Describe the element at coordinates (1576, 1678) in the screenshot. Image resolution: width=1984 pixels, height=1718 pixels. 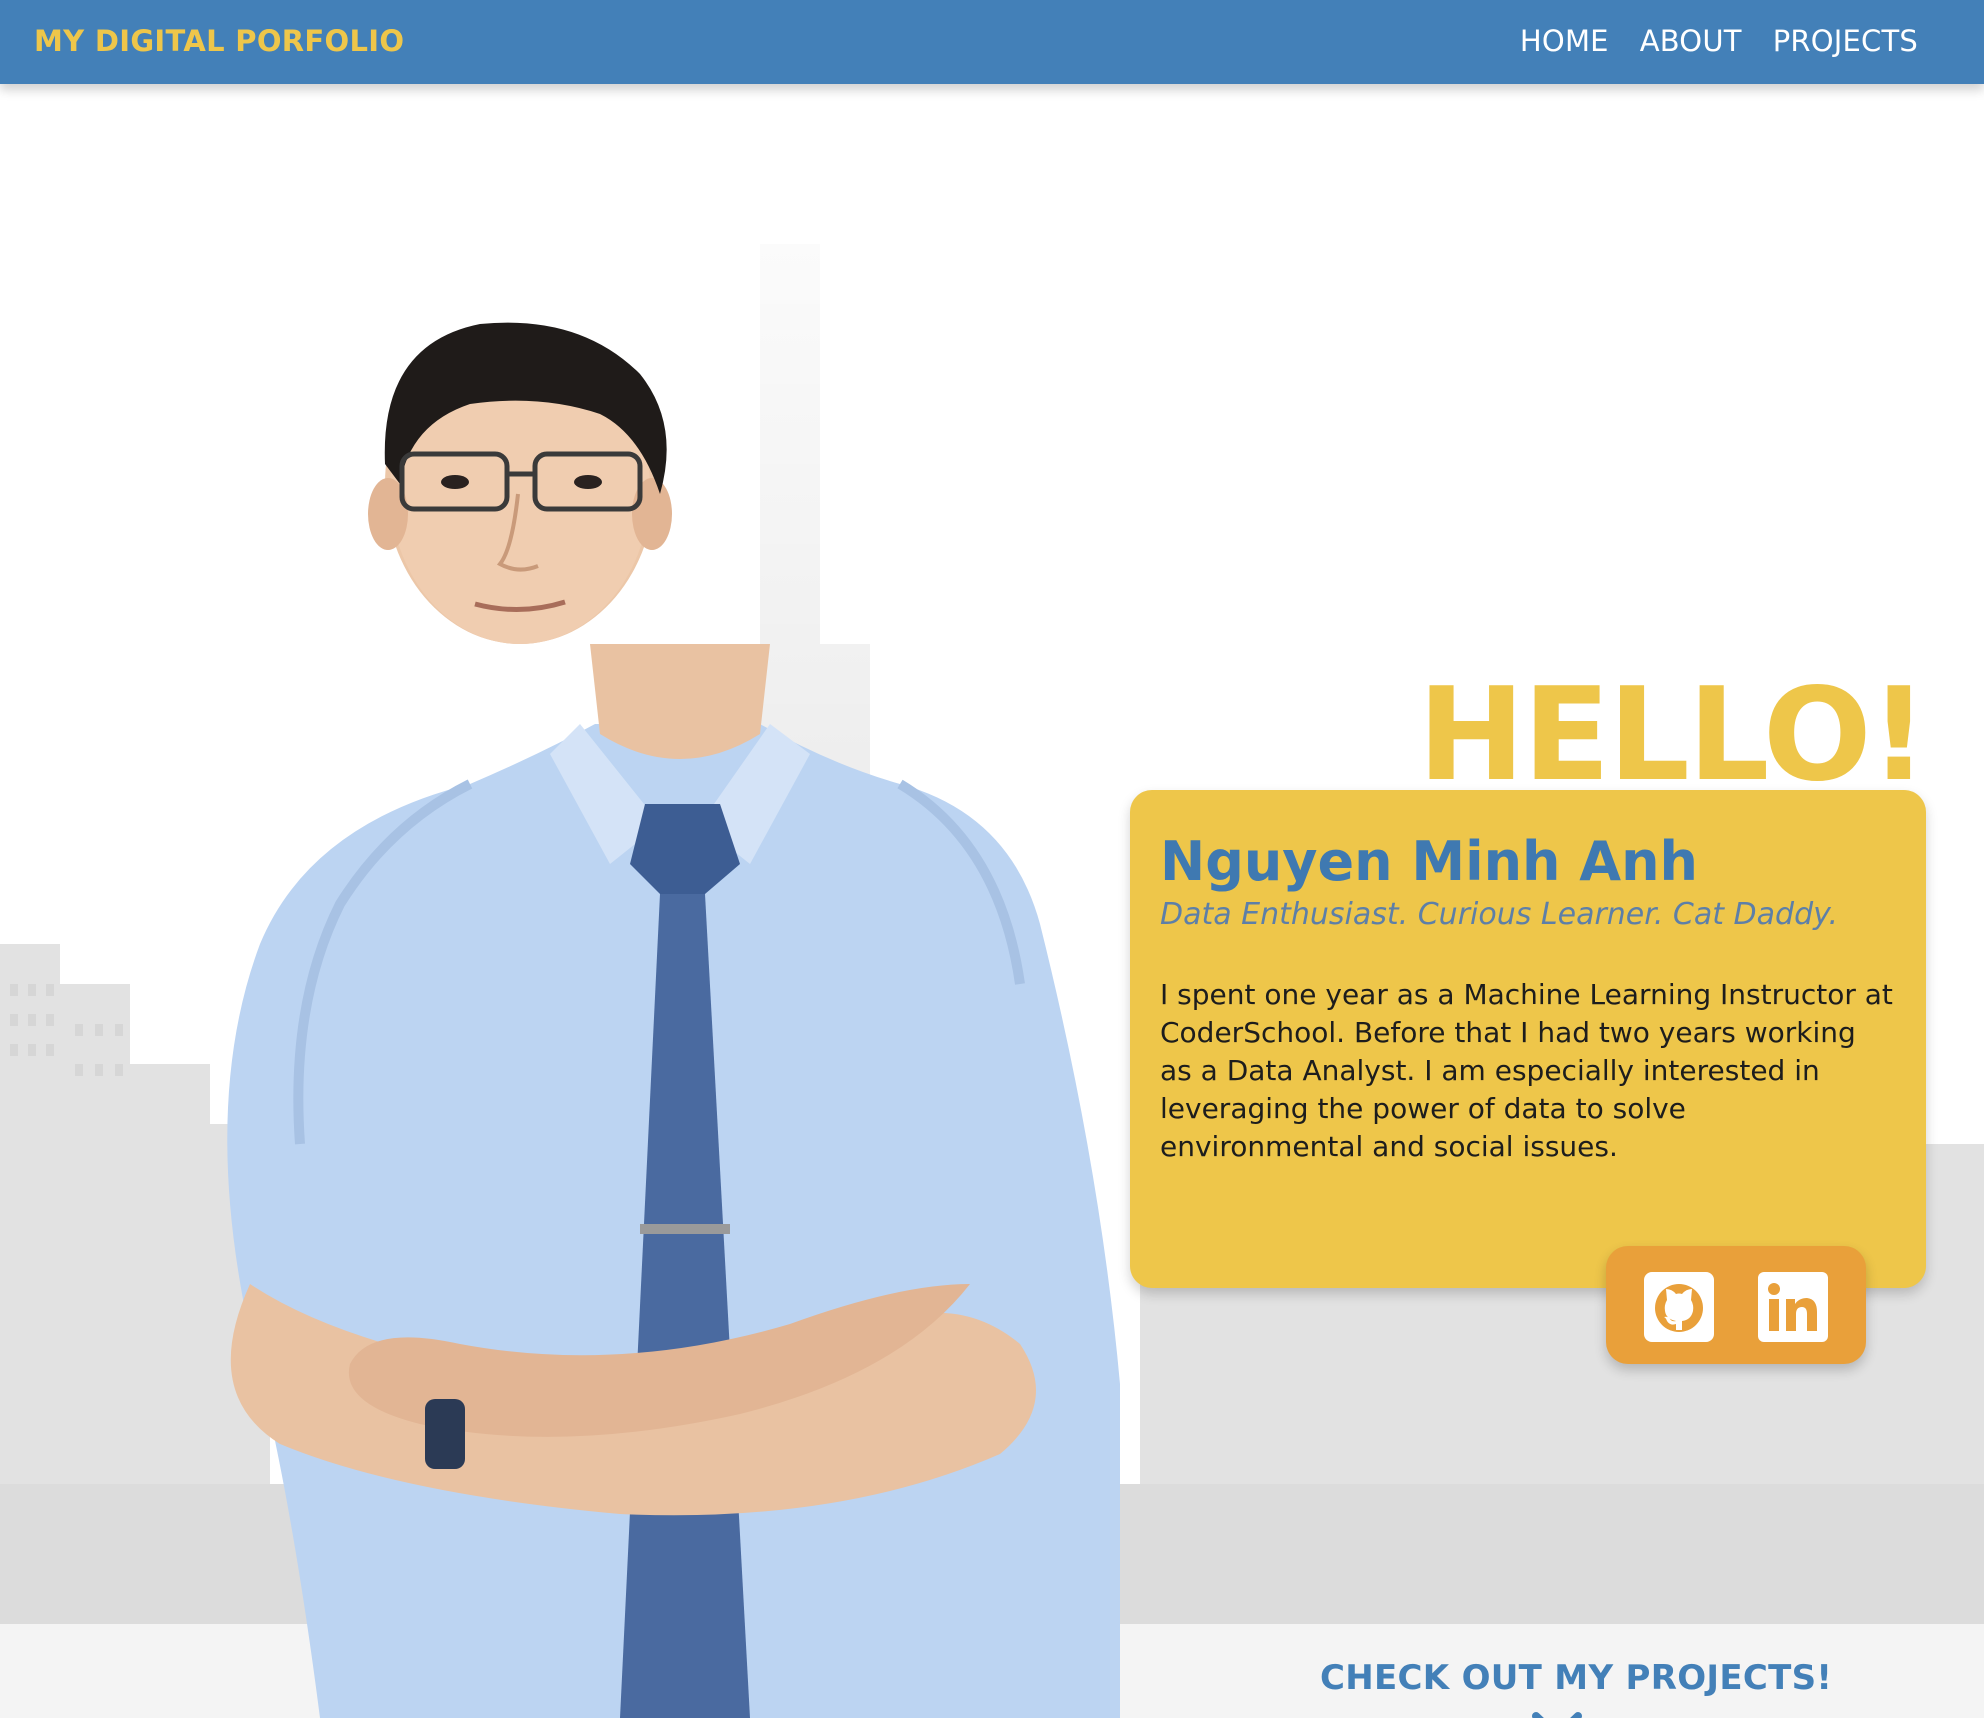
I see `check-projects-link: CHECK OUT MY PROJECTS!` at that location.